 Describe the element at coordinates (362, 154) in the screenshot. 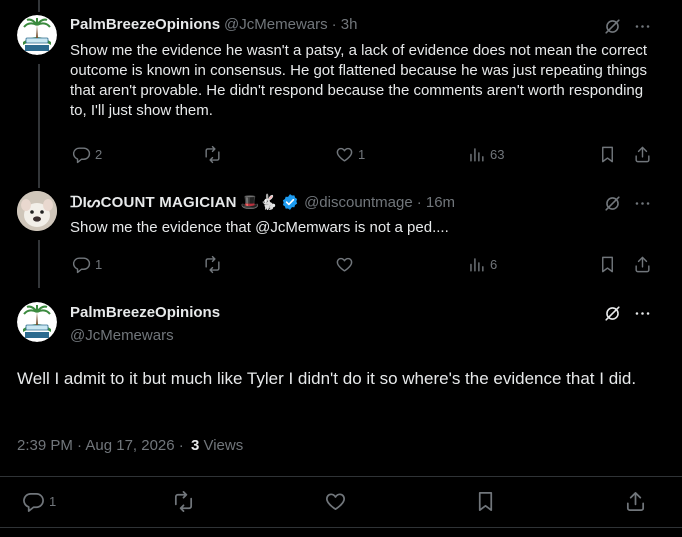

I see `like-count: 1` at that location.